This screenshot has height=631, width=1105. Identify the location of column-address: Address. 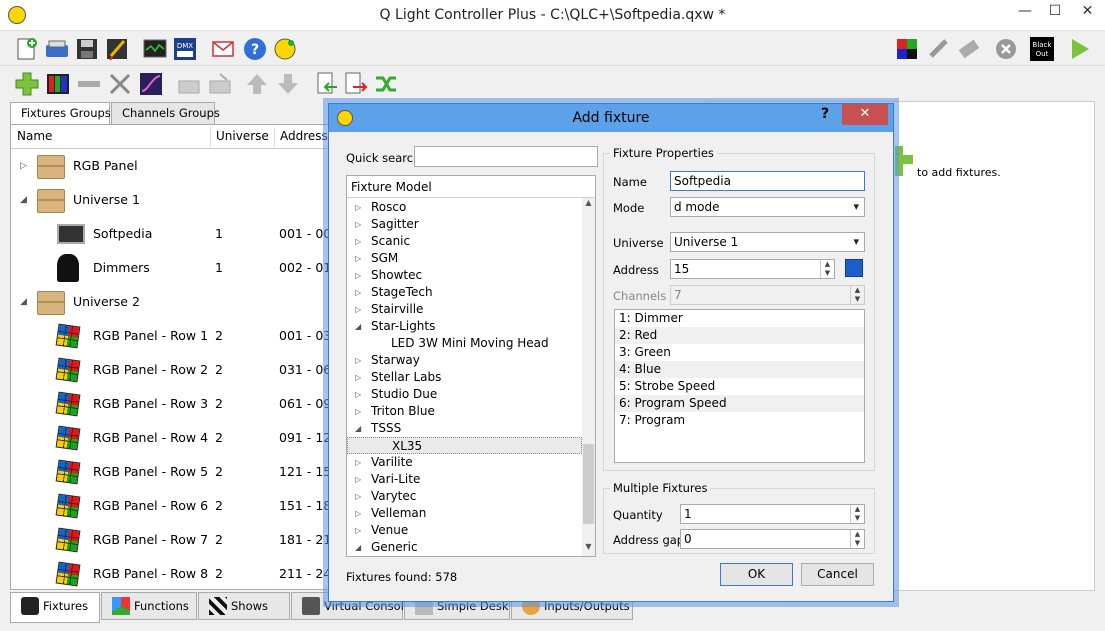
(304, 136).